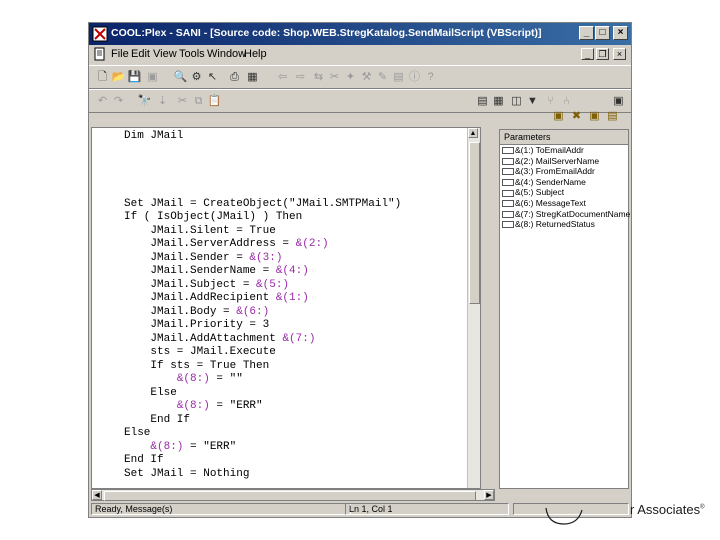 The height and width of the screenshot is (540, 720). I want to click on code-parameter: &(3:), so click(266, 257).